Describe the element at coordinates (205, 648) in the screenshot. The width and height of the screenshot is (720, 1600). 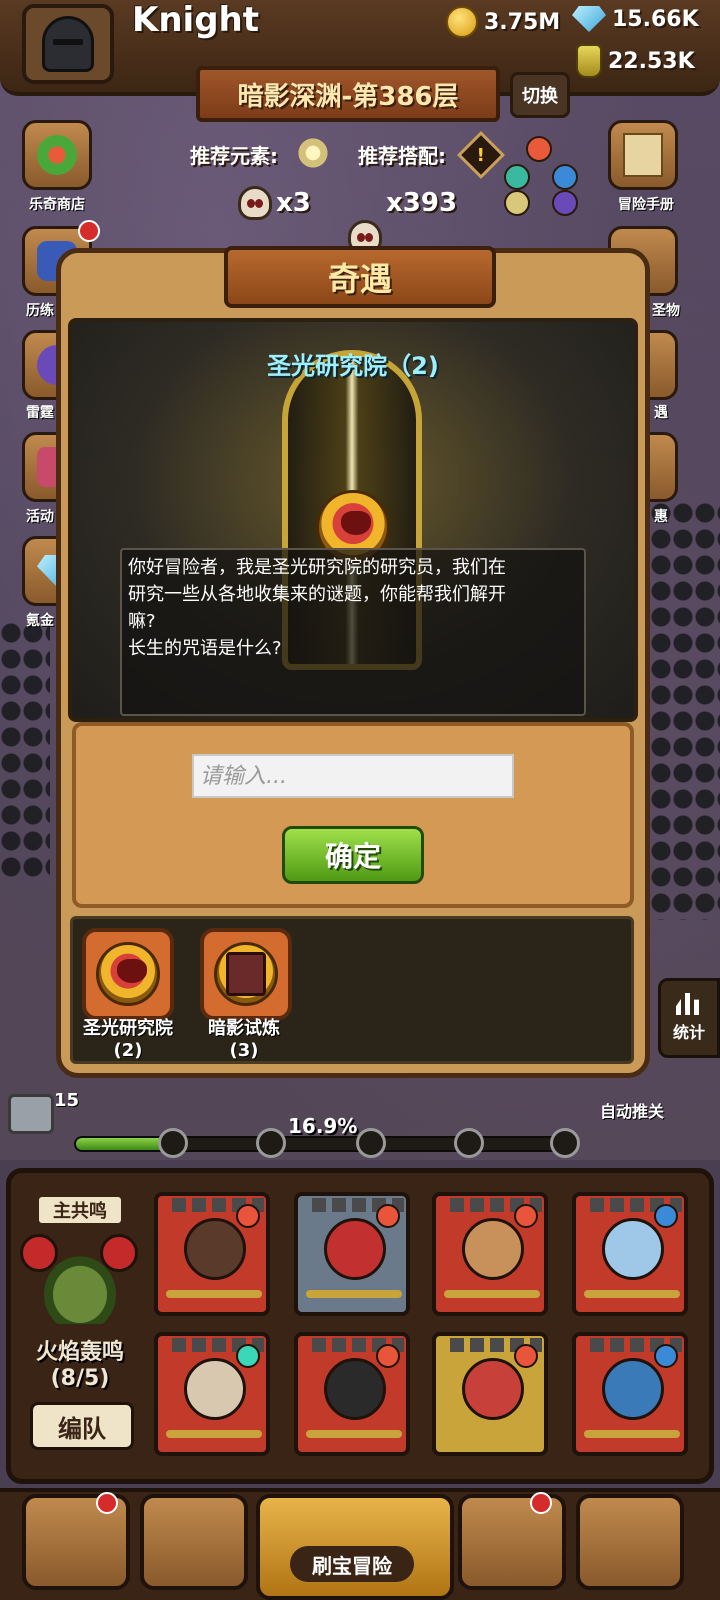
I see `story-question: 长生的咒语是什么?` at that location.